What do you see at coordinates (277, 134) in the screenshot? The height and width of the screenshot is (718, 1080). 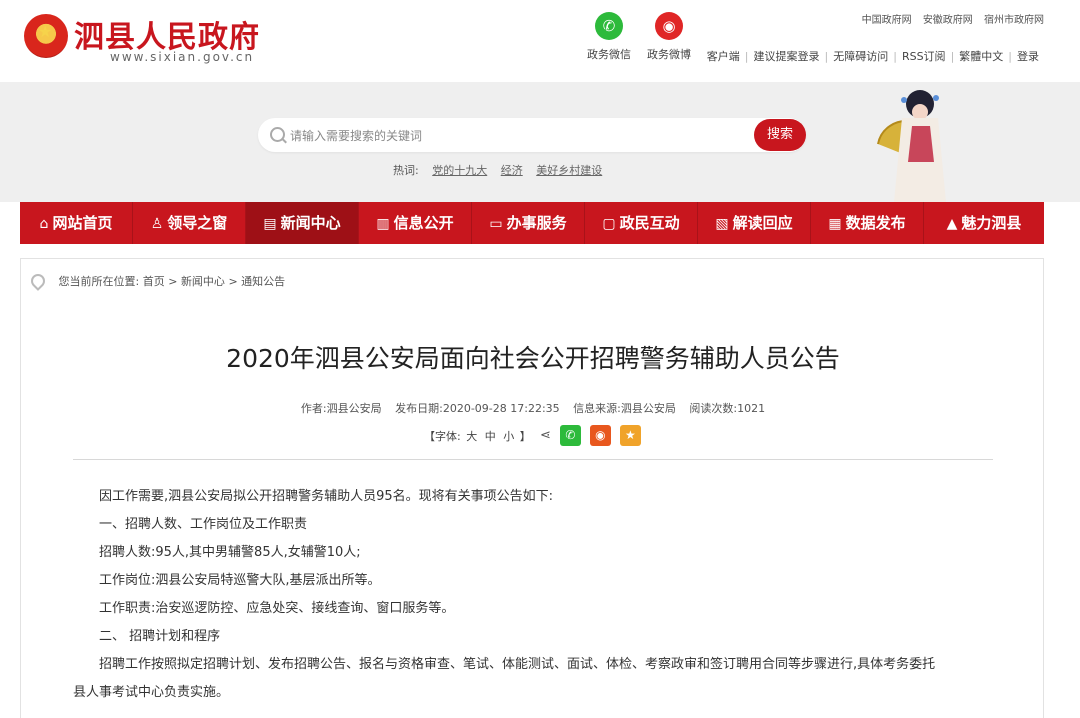 I see `search-icon` at bounding box center [277, 134].